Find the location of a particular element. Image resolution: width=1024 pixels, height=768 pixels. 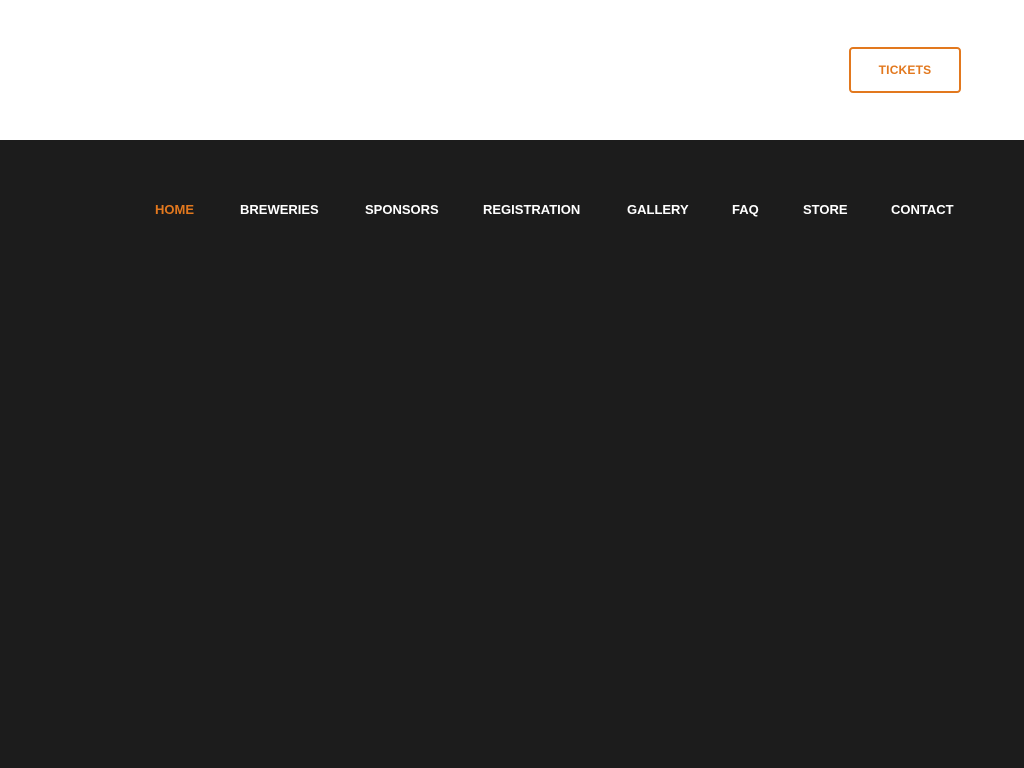

nav-item-contact: CONTACT is located at coordinates (922, 210).